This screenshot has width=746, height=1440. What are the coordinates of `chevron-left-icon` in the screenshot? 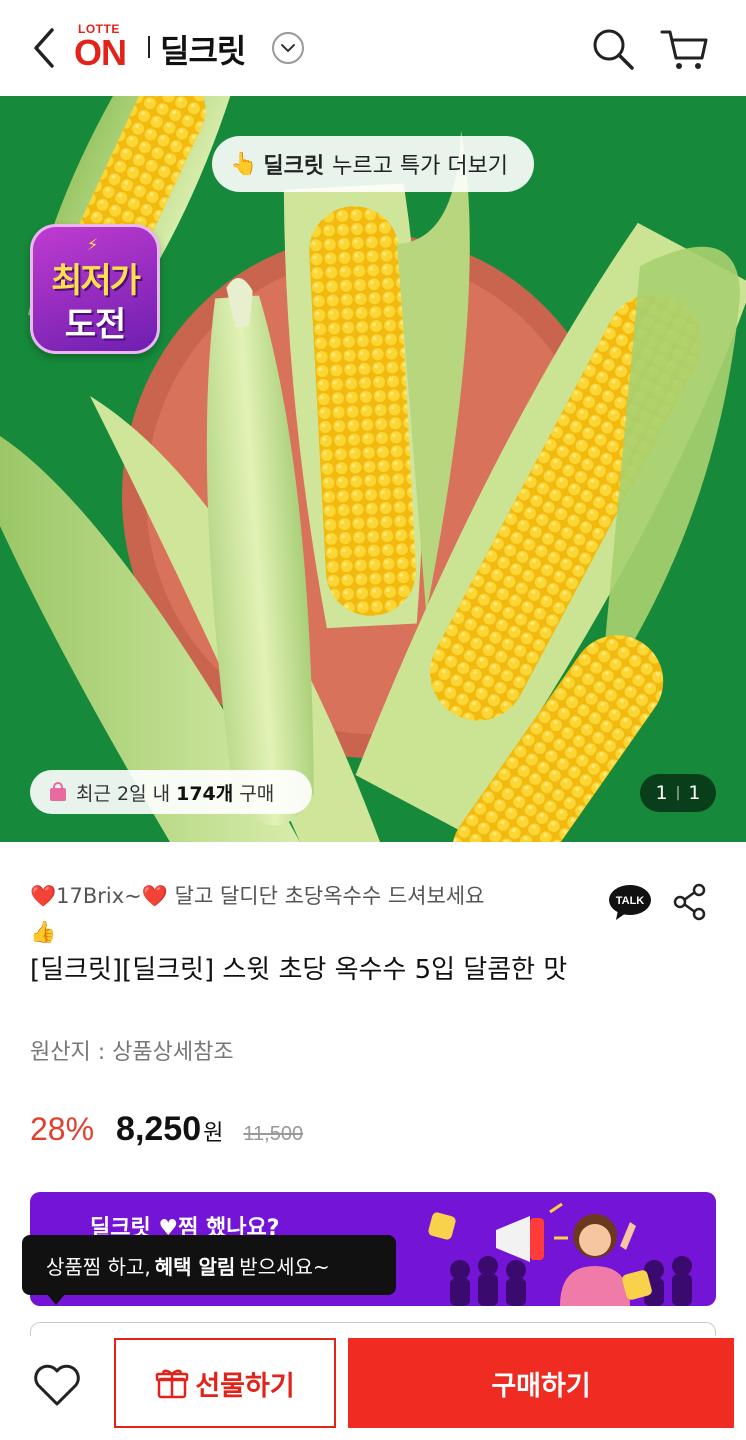 It's located at (44, 48).